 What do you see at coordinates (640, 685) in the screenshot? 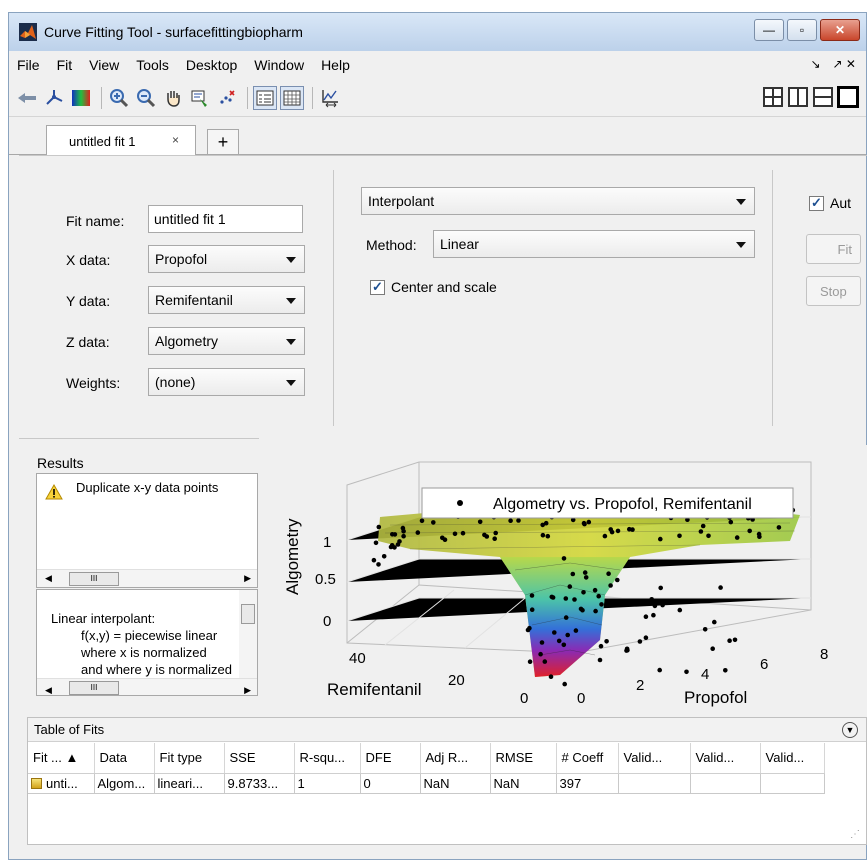
I see `x-tick: 2` at bounding box center [640, 685].